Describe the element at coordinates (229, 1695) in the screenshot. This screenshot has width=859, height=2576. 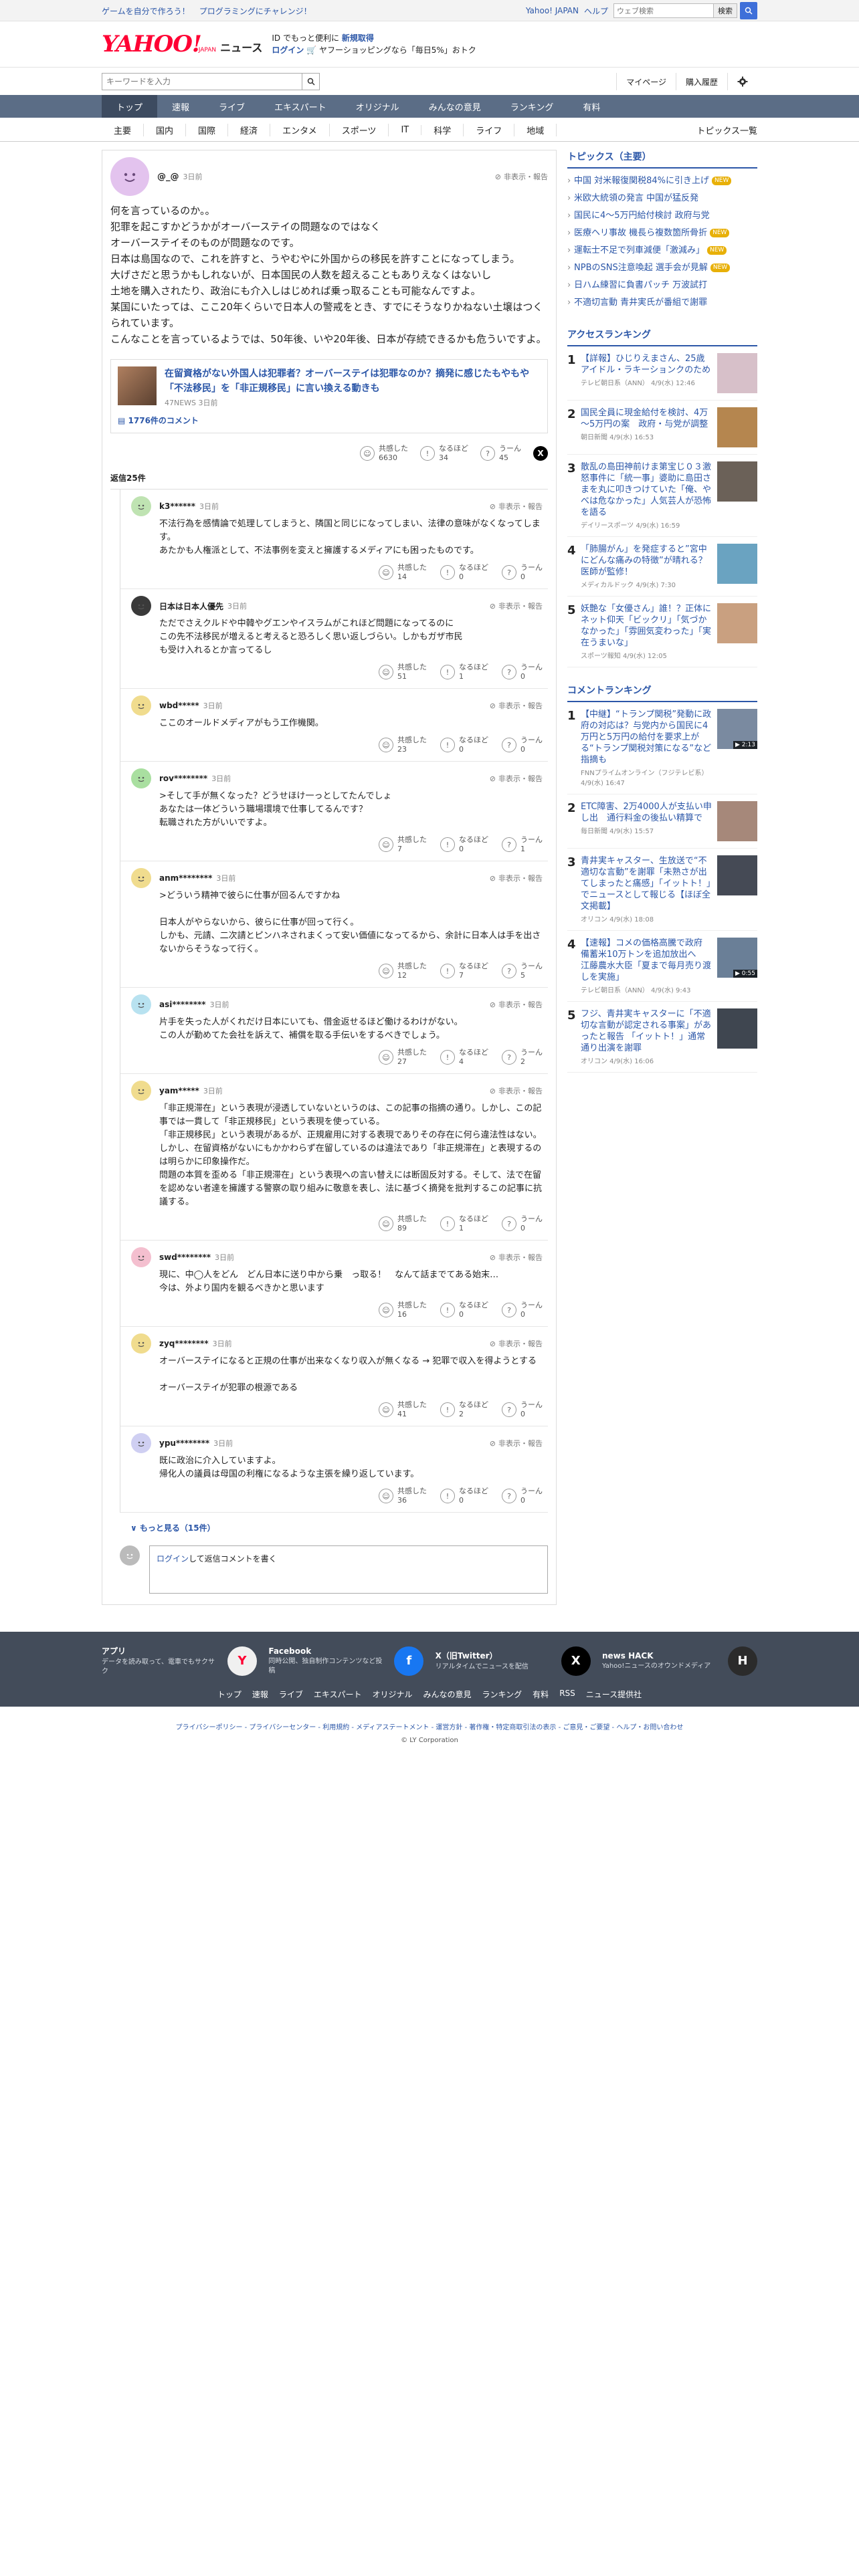
I see `footer-link: トップ` at that location.